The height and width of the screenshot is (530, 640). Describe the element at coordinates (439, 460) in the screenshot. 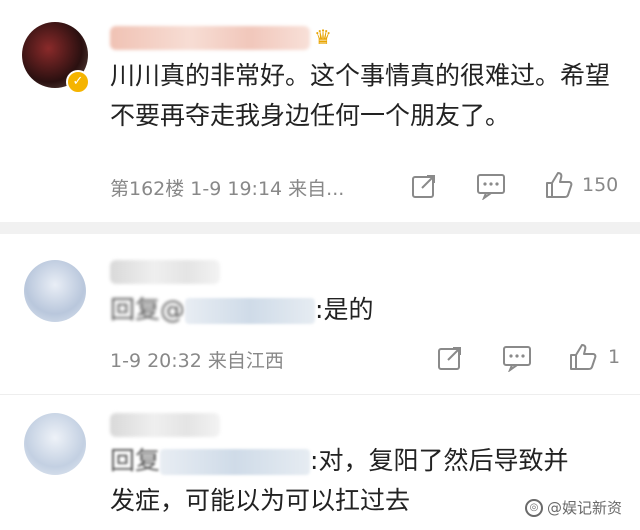

I see `reply-body: :对，复阳了然后导致并` at that location.